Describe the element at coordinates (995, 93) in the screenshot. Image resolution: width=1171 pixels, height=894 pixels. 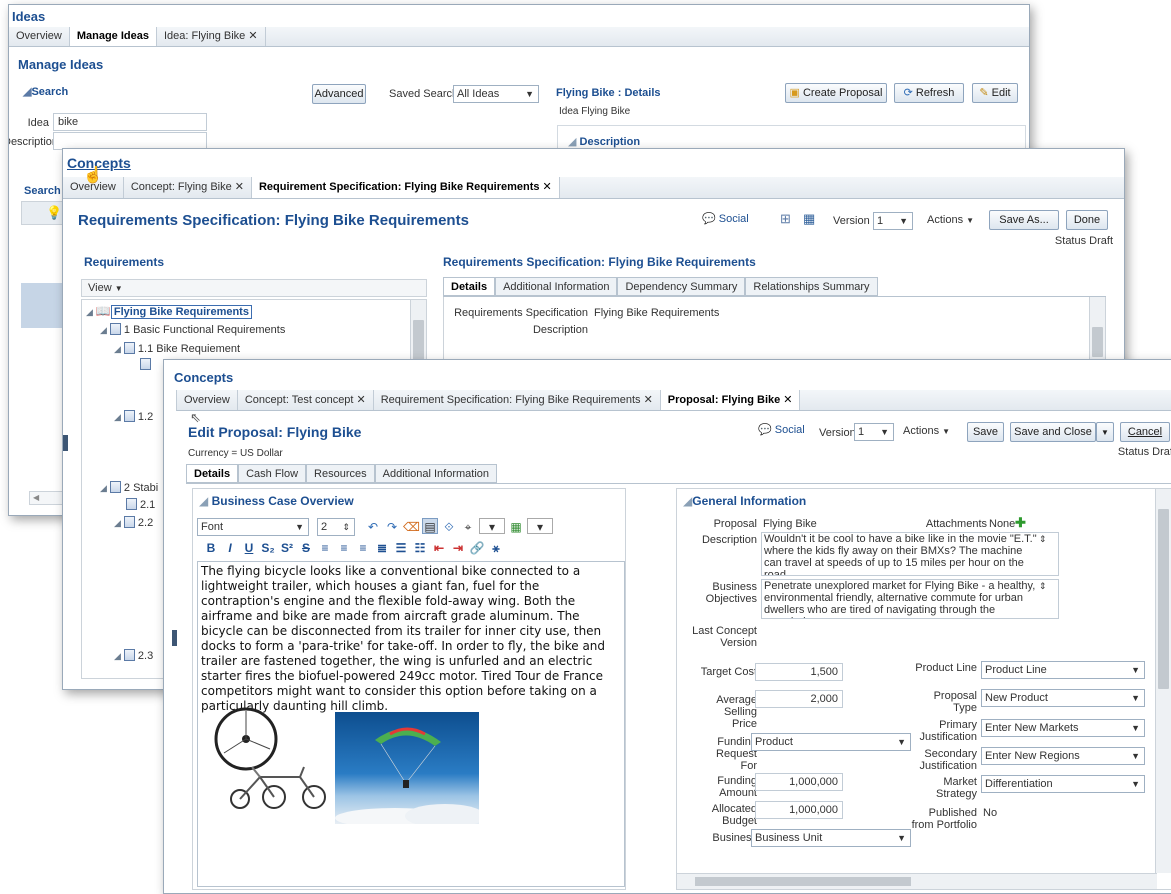
I see `edit-button: ✎ Edit` at that location.